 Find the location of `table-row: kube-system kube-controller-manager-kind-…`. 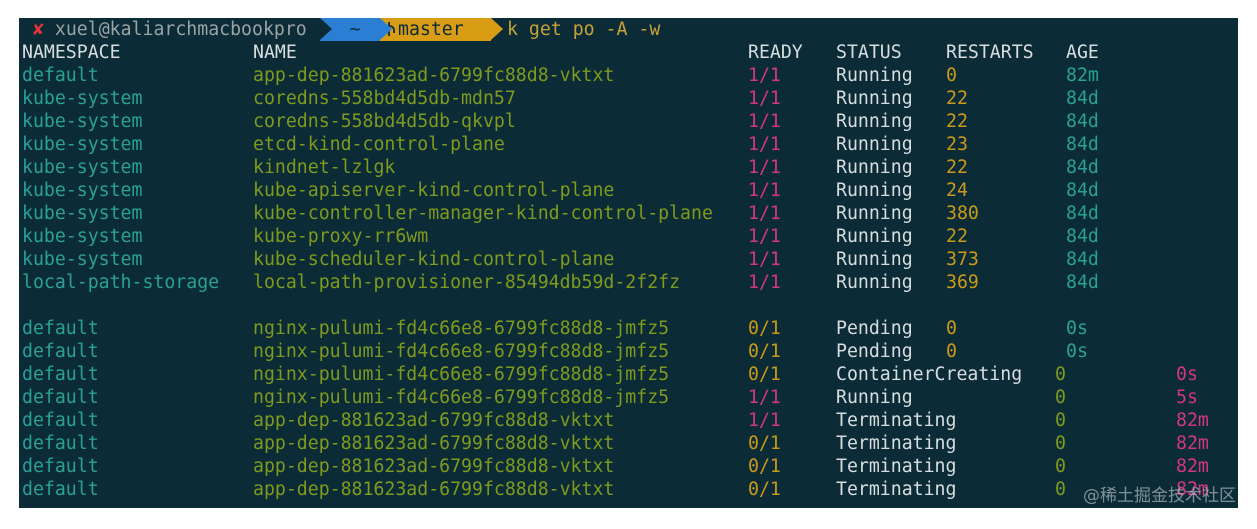

table-row: kube-system kube-controller-manager-kind-… is located at coordinates (628, 213).